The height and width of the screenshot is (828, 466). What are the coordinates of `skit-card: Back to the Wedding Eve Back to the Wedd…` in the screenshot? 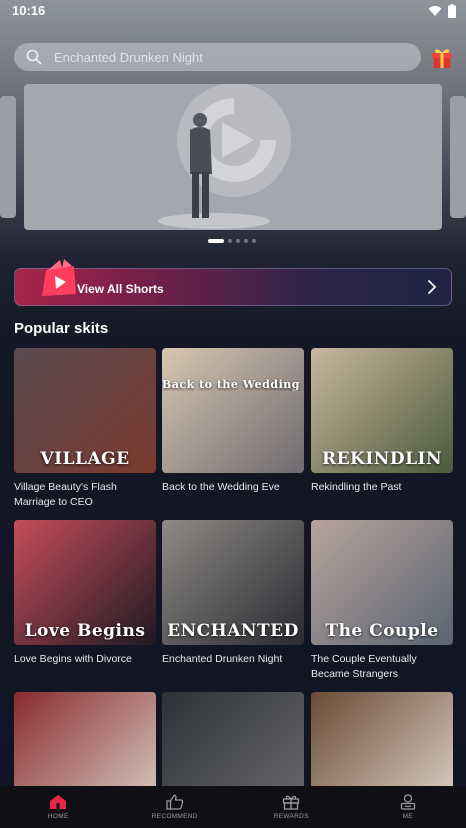 It's located at (233, 421).